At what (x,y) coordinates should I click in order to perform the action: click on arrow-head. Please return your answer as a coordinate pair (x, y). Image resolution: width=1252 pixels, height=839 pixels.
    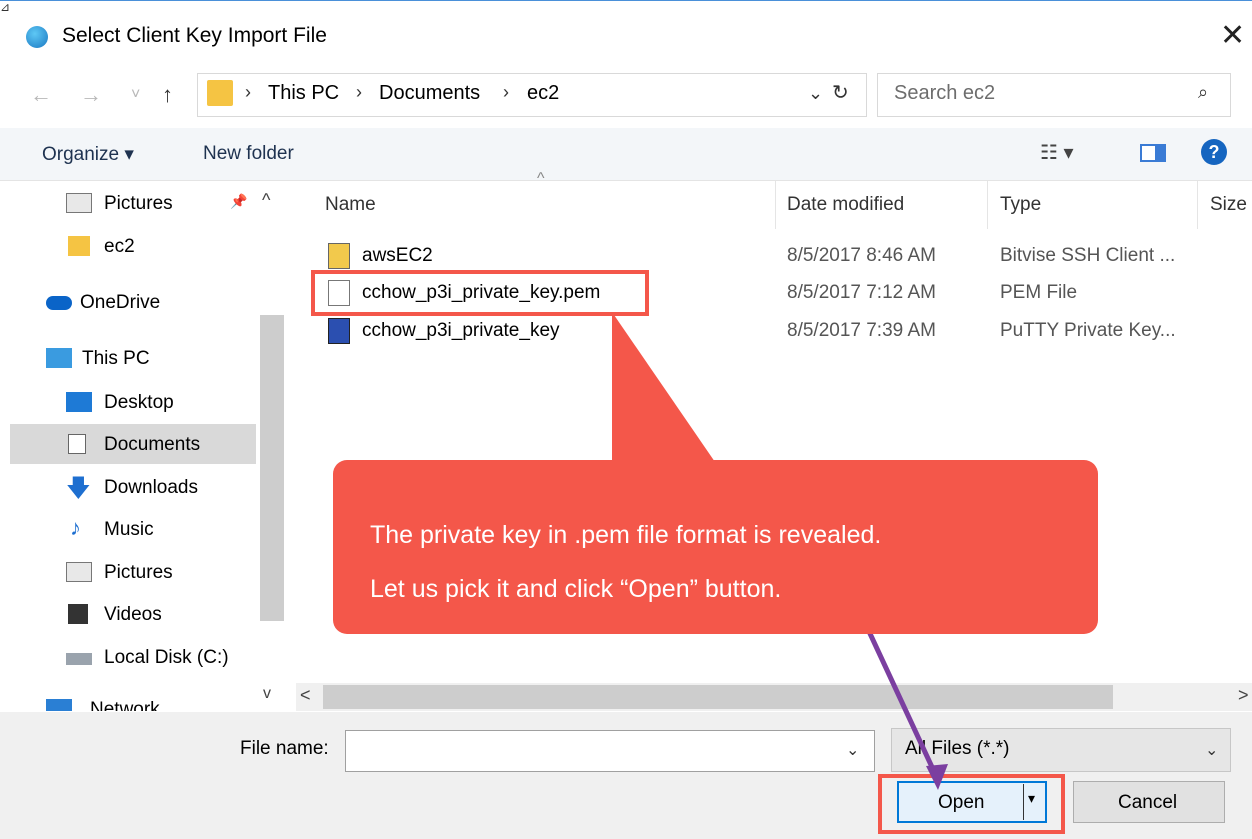
    Looking at the image, I should click on (937, 777).